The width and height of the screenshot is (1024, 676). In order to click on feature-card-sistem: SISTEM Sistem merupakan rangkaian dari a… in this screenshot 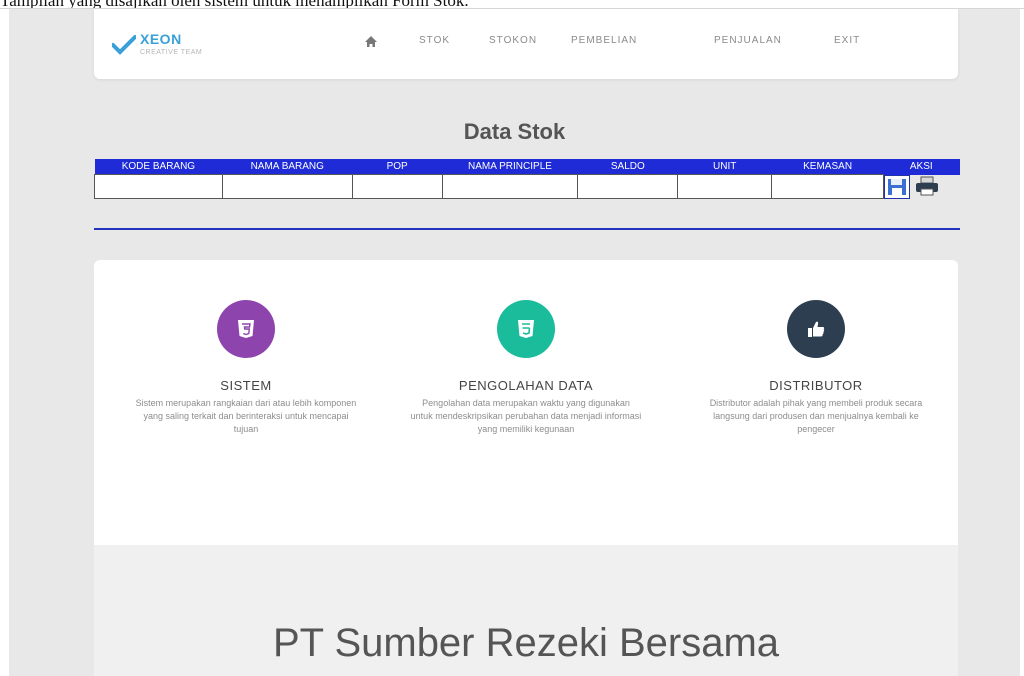, I will do `click(246, 368)`.